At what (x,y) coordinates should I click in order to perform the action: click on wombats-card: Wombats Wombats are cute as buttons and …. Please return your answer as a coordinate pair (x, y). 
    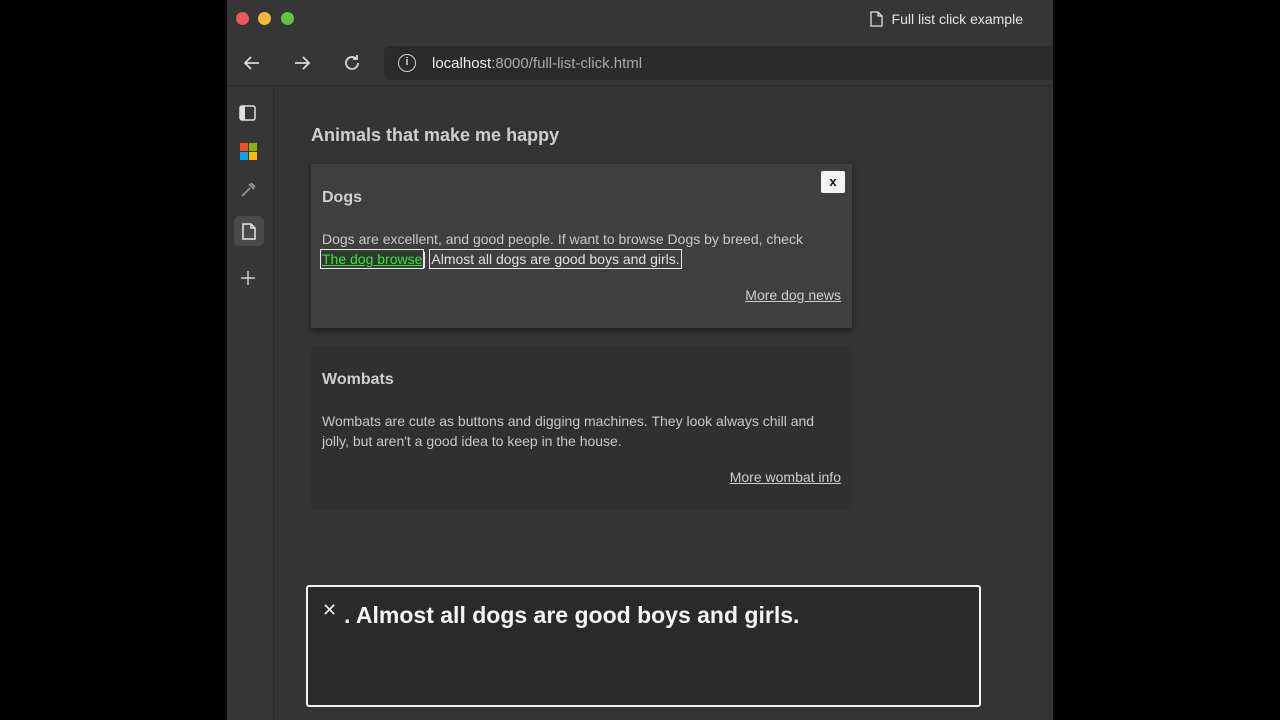
    Looking at the image, I should click on (581, 428).